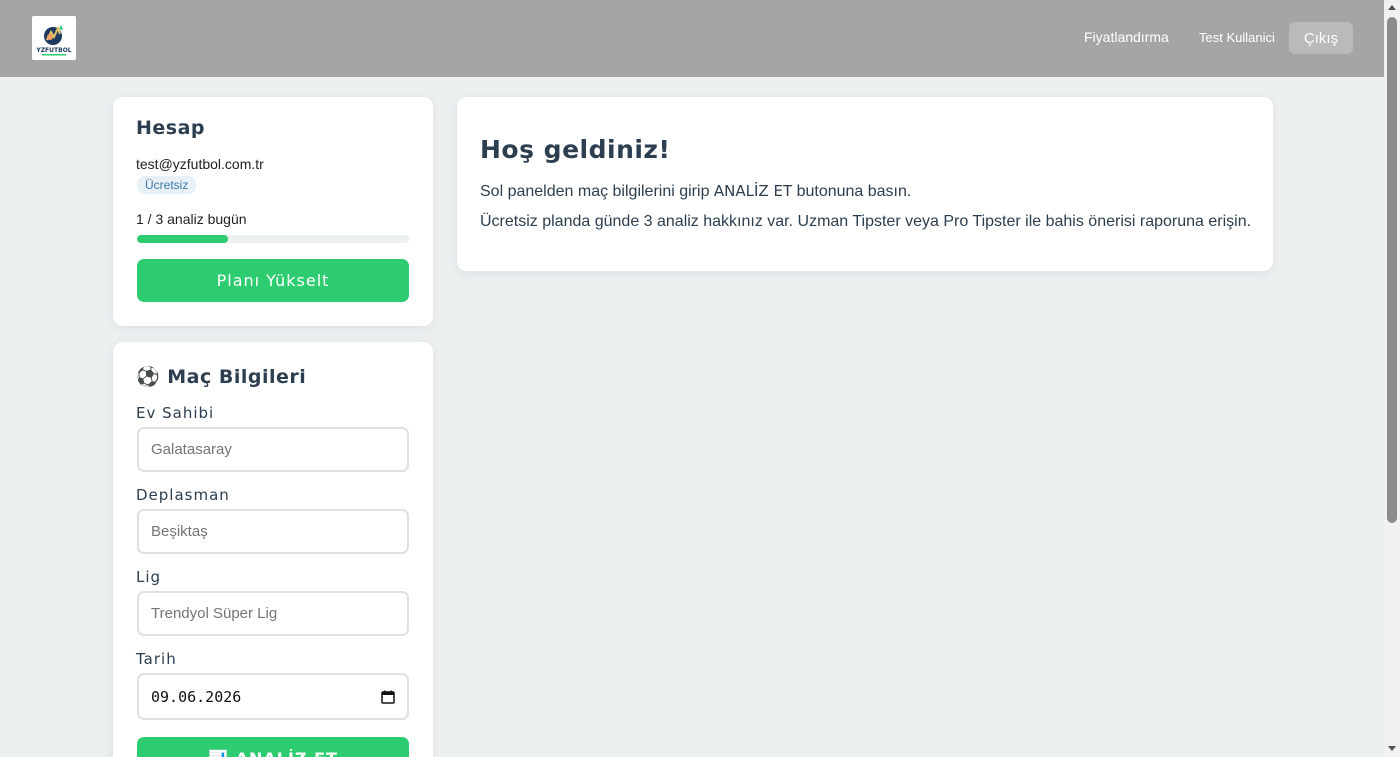 The height and width of the screenshot is (757, 1400). I want to click on home-team-label: Ev Sahibi, so click(175, 413).